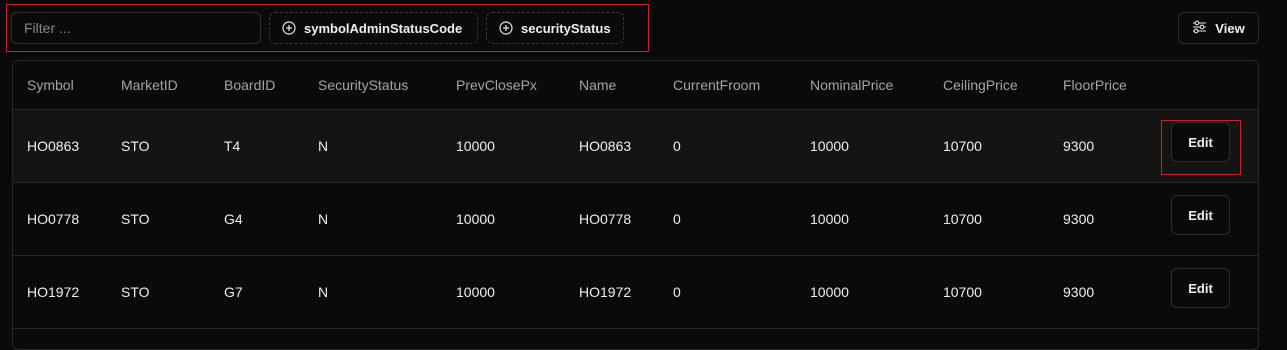 The width and height of the screenshot is (1287, 350). I want to click on column-header-prev-close-px: PrevClosePx, so click(496, 85).